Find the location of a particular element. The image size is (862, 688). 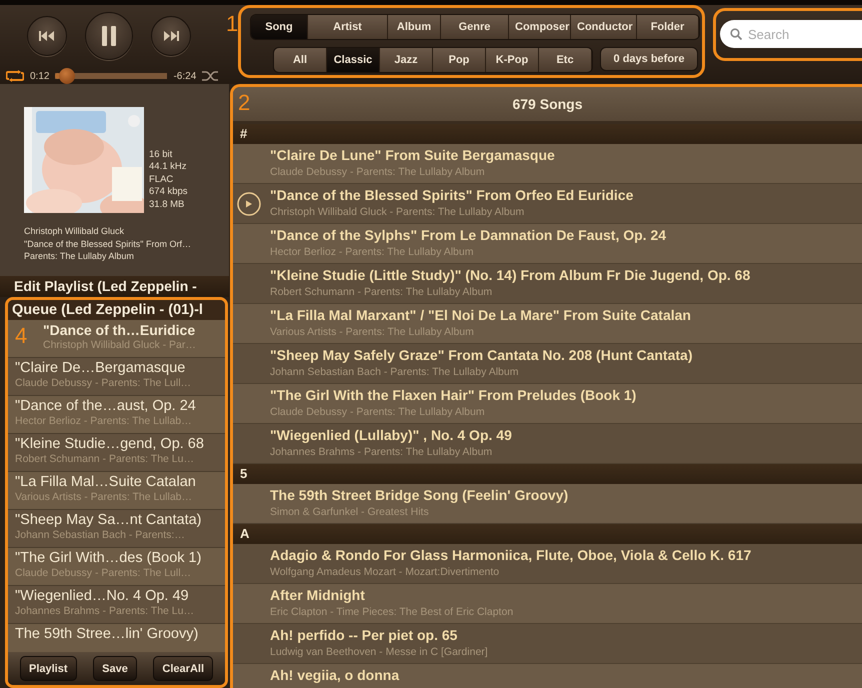

song-subtitle: Various Artists - Parents: The Lullaby Album is located at coordinates (372, 332).